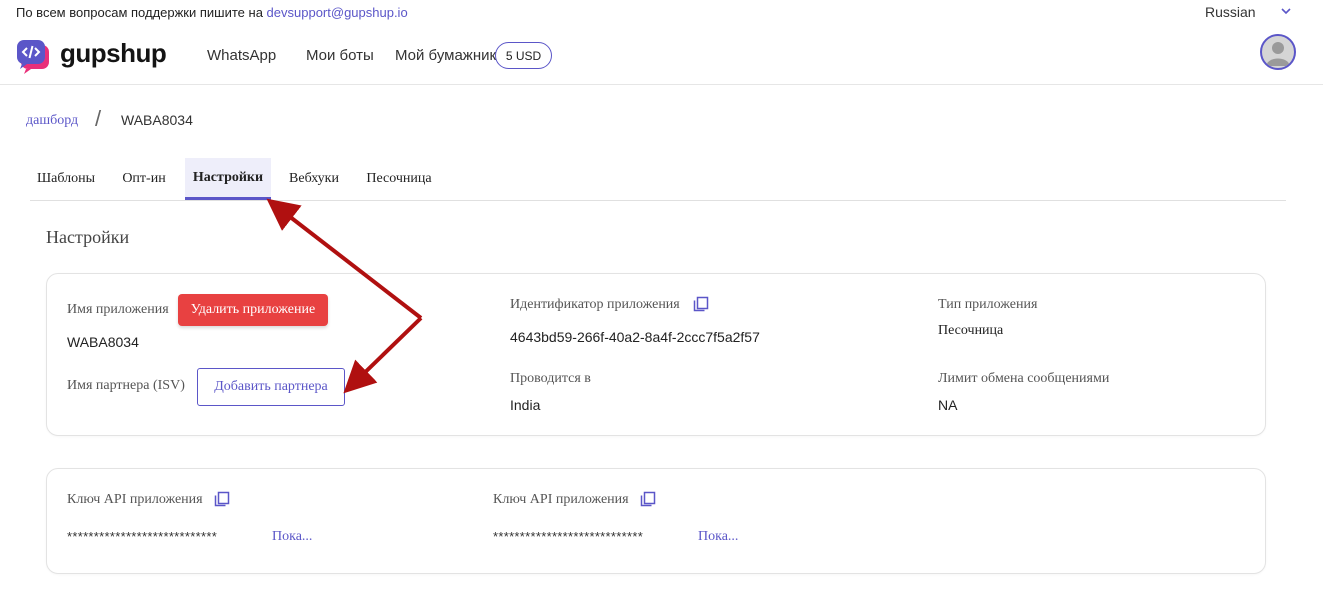 The height and width of the screenshot is (600, 1323). I want to click on partner-label: Имя партнера (ISV), so click(126, 385).